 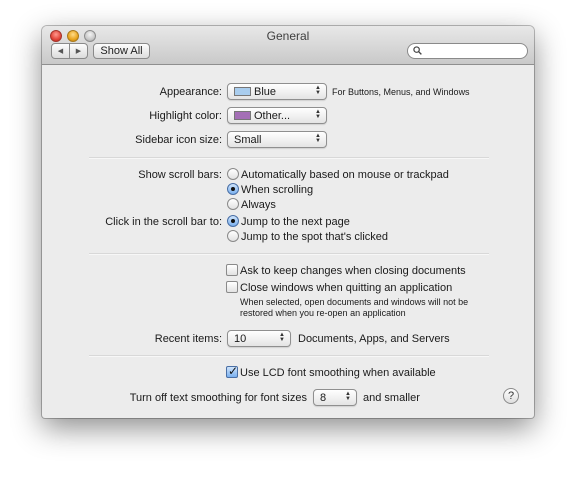 I want to click on scroll-bars-when-scrolling-radio, so click(x=233, y=189).